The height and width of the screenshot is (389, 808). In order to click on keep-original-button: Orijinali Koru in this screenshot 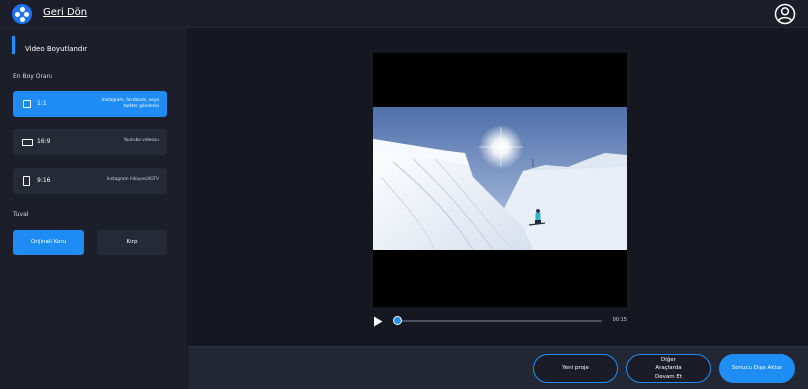, I will do `click(48, 242)`.